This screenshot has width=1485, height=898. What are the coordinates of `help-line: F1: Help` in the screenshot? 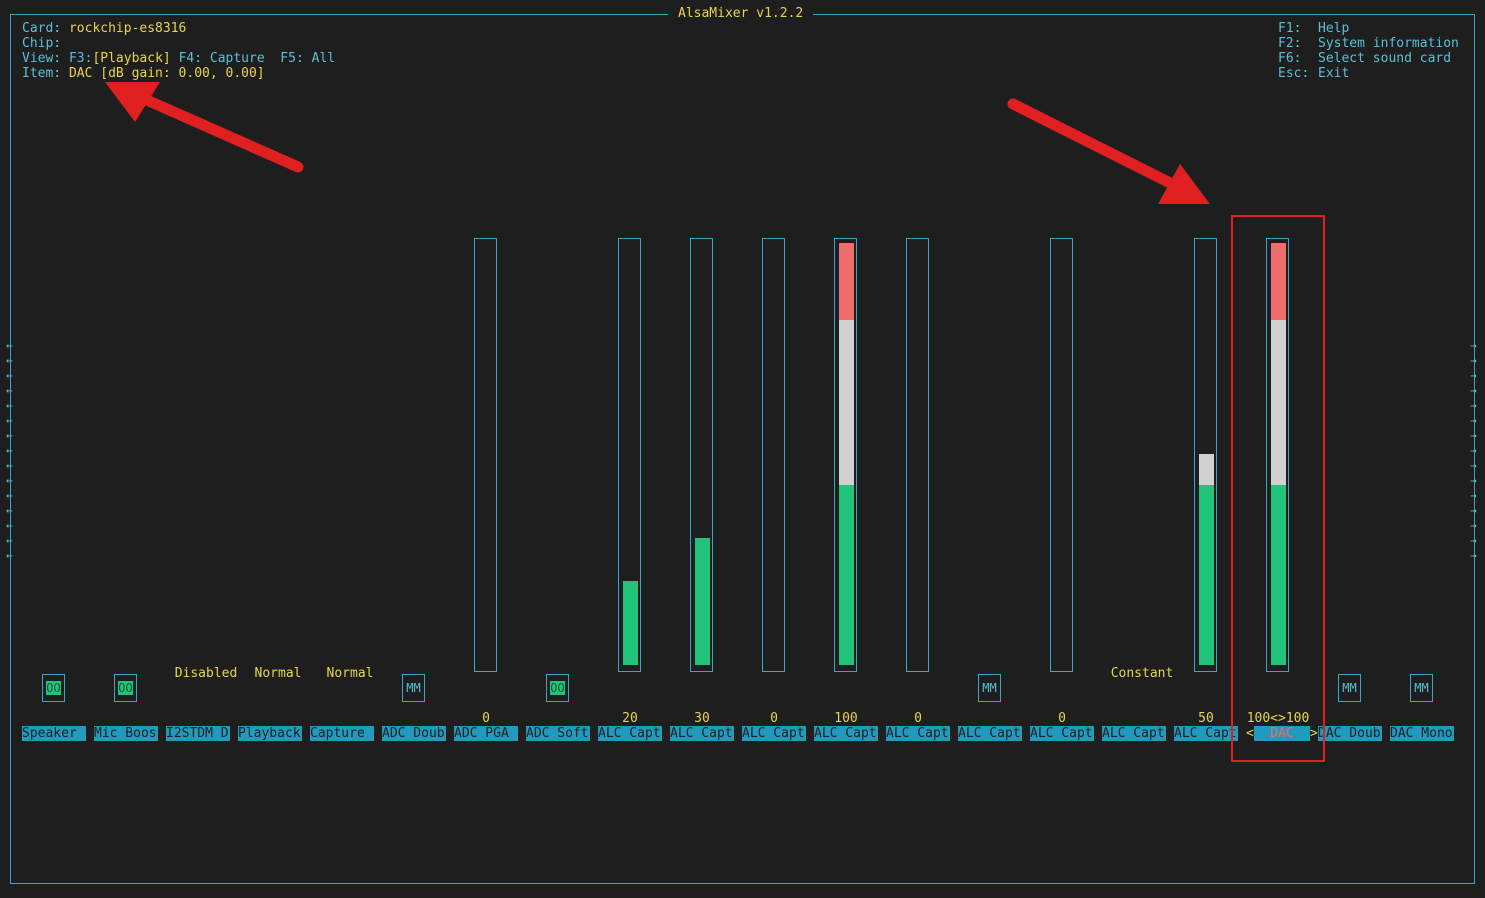 It's located at (1313, 28).